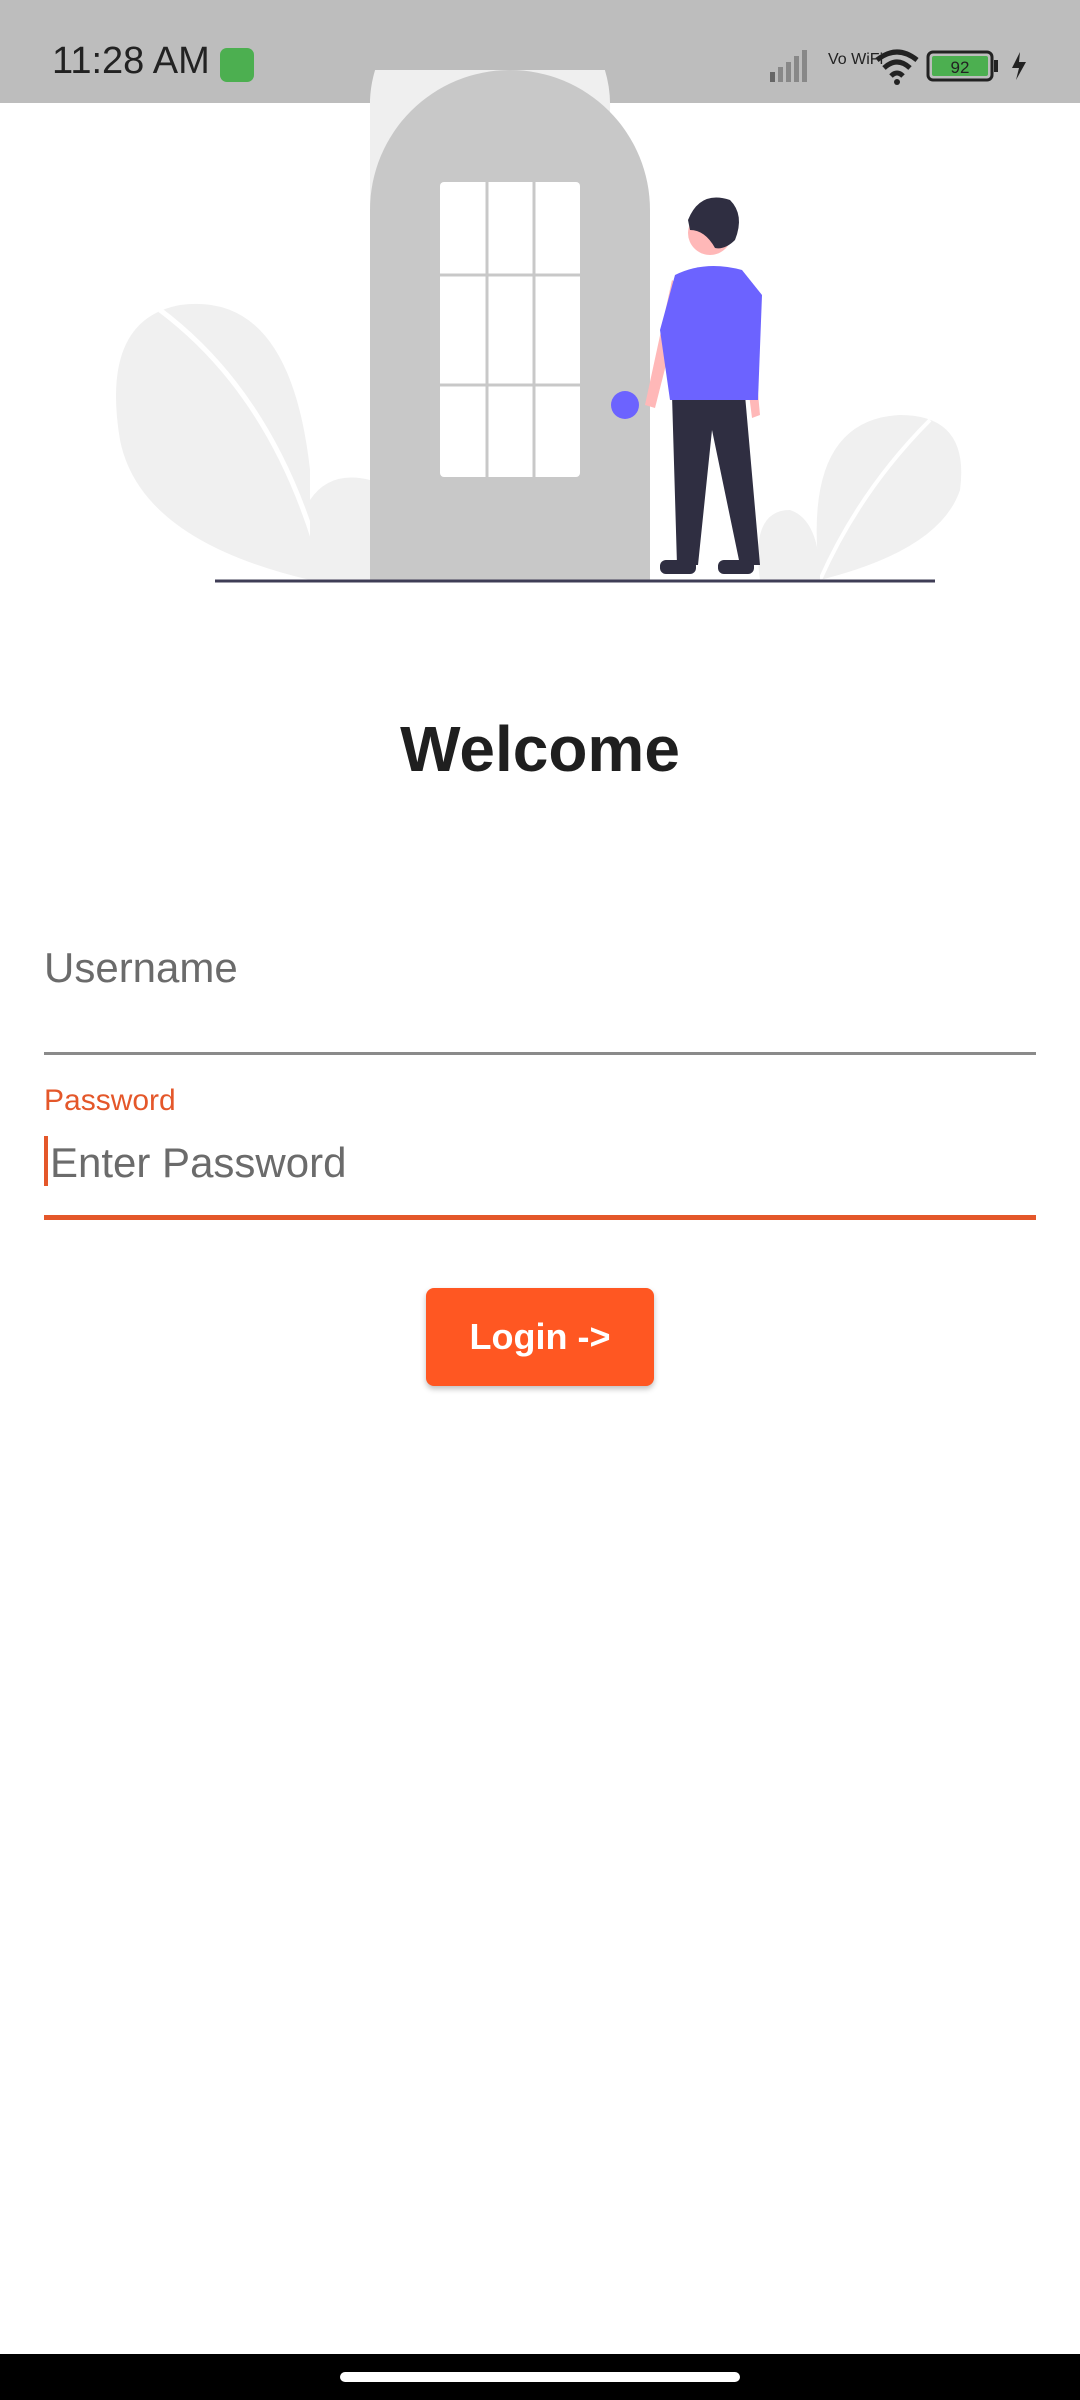 This screenshot has height=2400, width=1080. I want to click on navigation-bar, so click(540, 2377).